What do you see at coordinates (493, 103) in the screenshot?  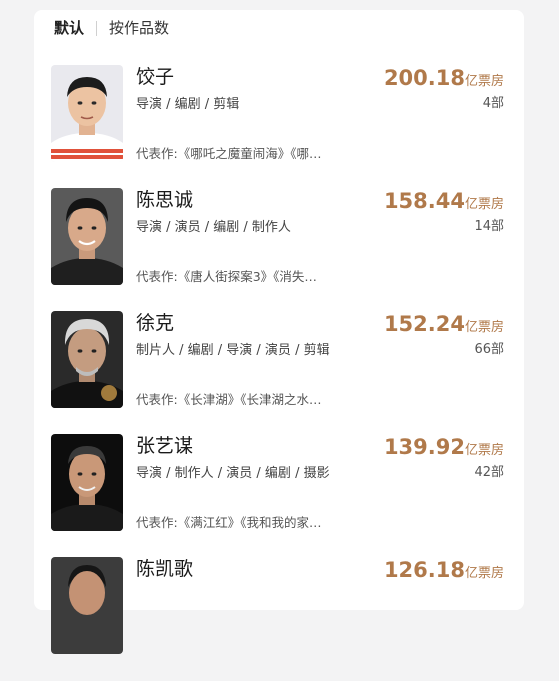 I see `works-count: 4部` at bounding box center [493, 103].